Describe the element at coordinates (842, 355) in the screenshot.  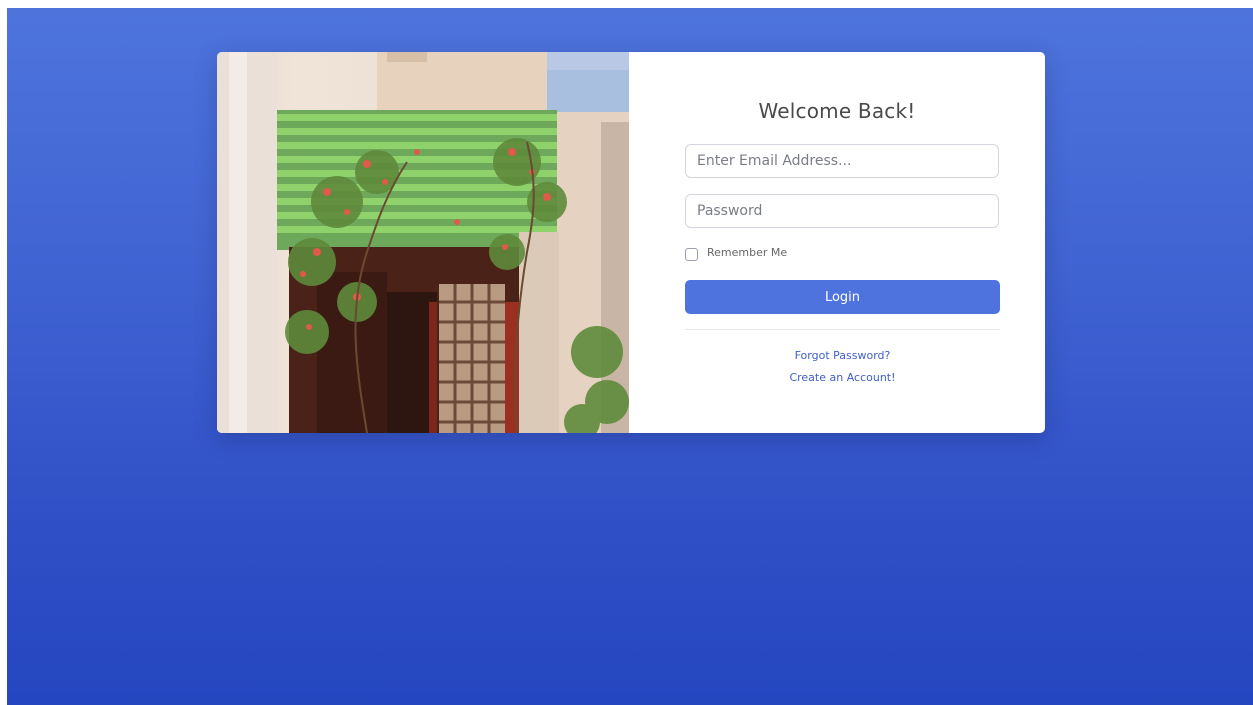
I see `forgot-password-link: Forgot Password?` at that location.